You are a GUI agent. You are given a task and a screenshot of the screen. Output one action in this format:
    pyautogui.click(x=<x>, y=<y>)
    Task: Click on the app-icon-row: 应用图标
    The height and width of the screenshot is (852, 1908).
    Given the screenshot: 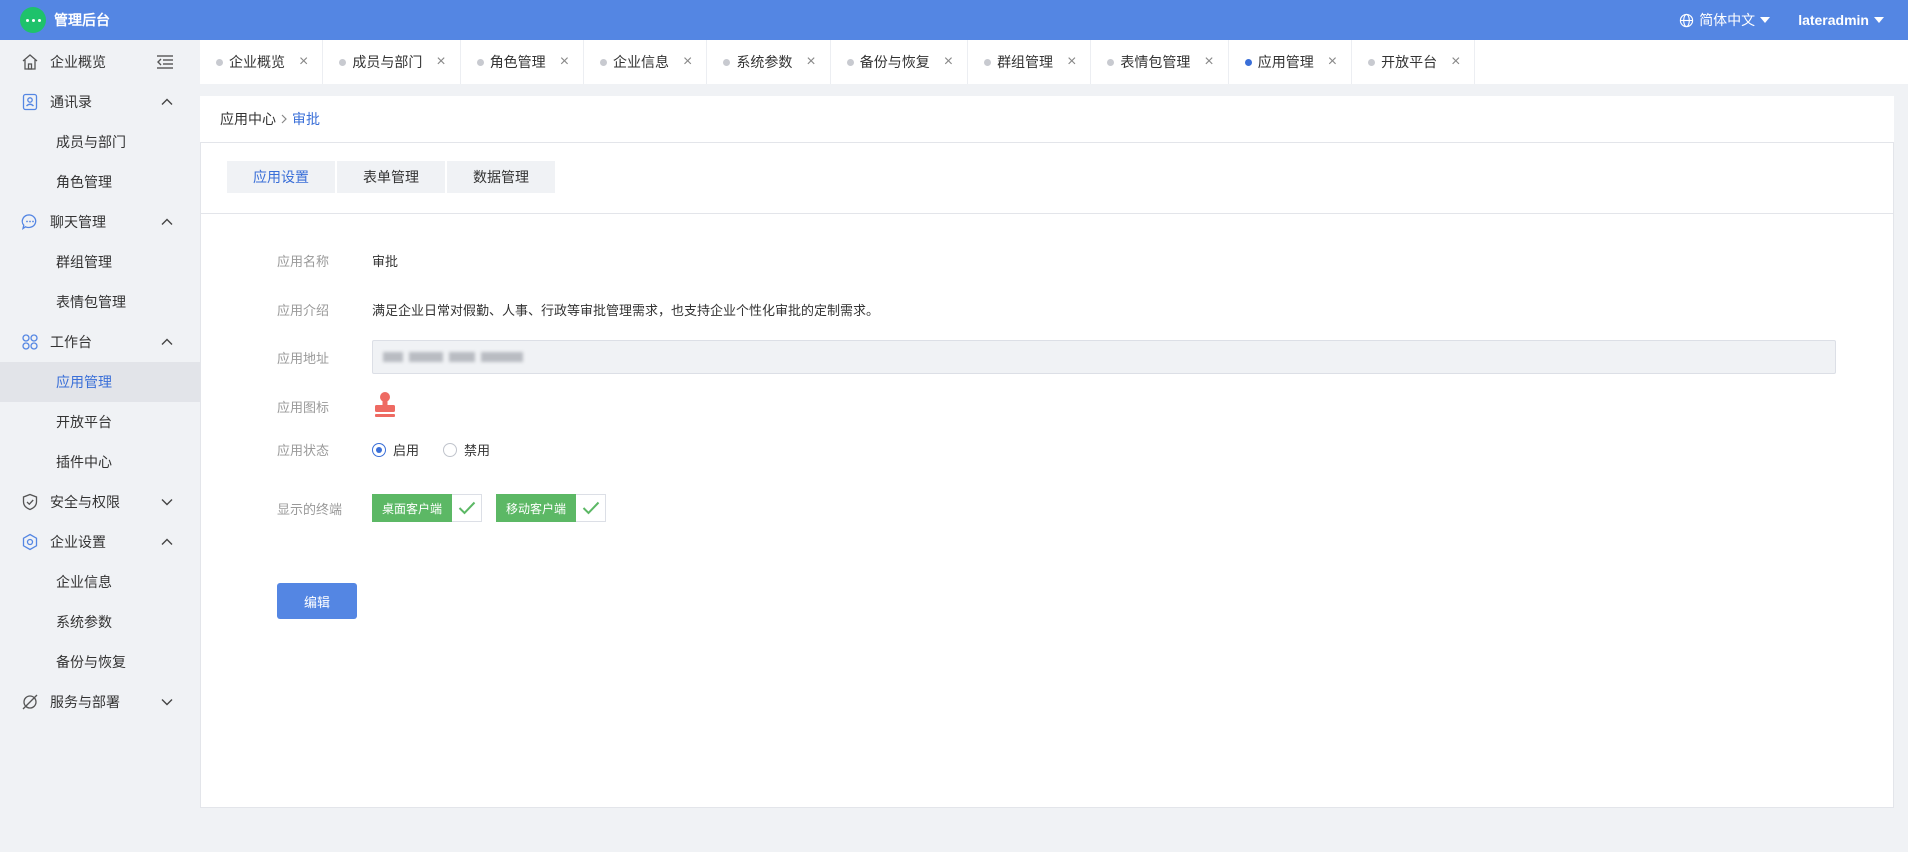 What is the action you would take?
    pyautogui.click(x=337, y=406)
    